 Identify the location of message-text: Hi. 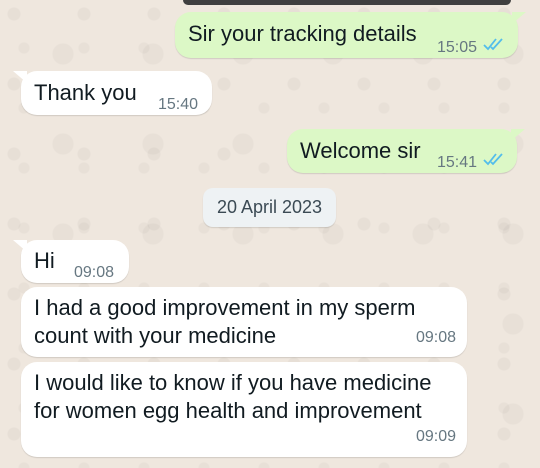
(44, 260).